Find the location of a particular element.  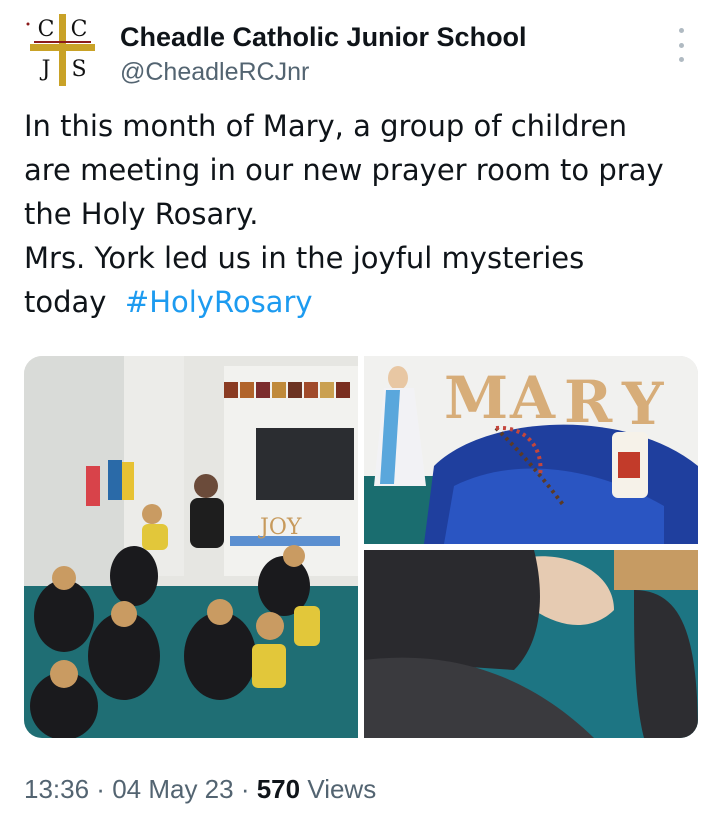

tweet-meta: 13:36 · 04 May 23 · 570 Views is located at coordinates (200, 789).